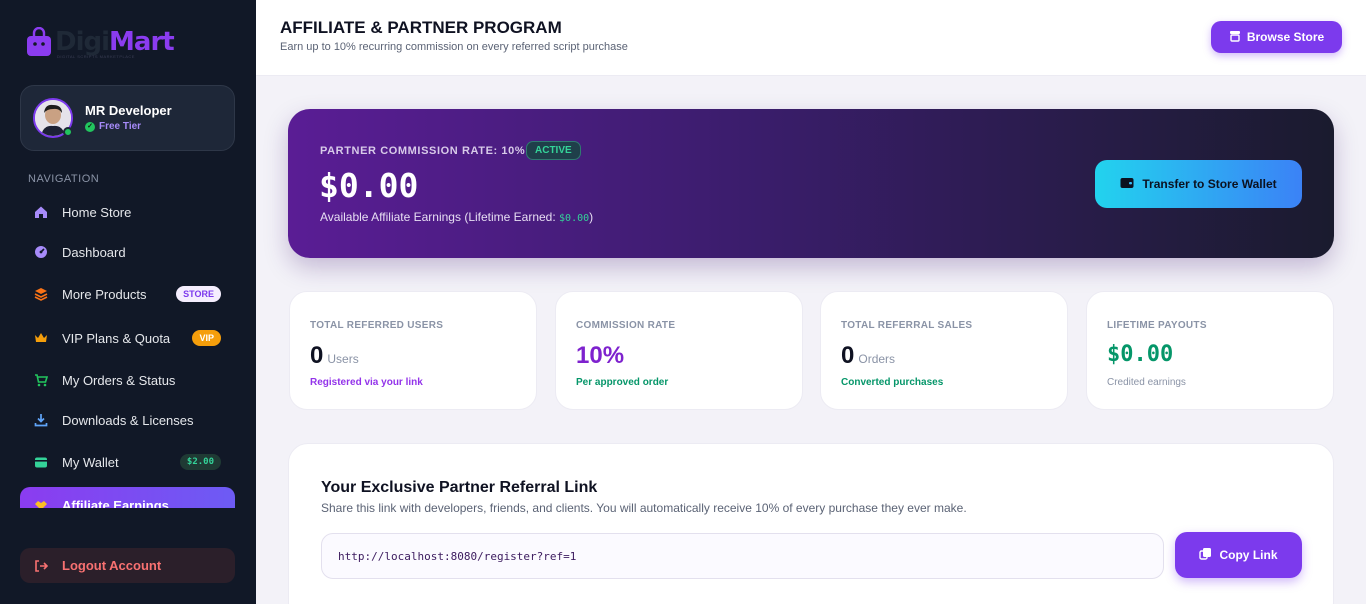 The height and width of the screenshot is (604, 1366). Describe the element at coordinates (128, 110) in the screenshot. I see `profile-name: MR Developer` at that location.